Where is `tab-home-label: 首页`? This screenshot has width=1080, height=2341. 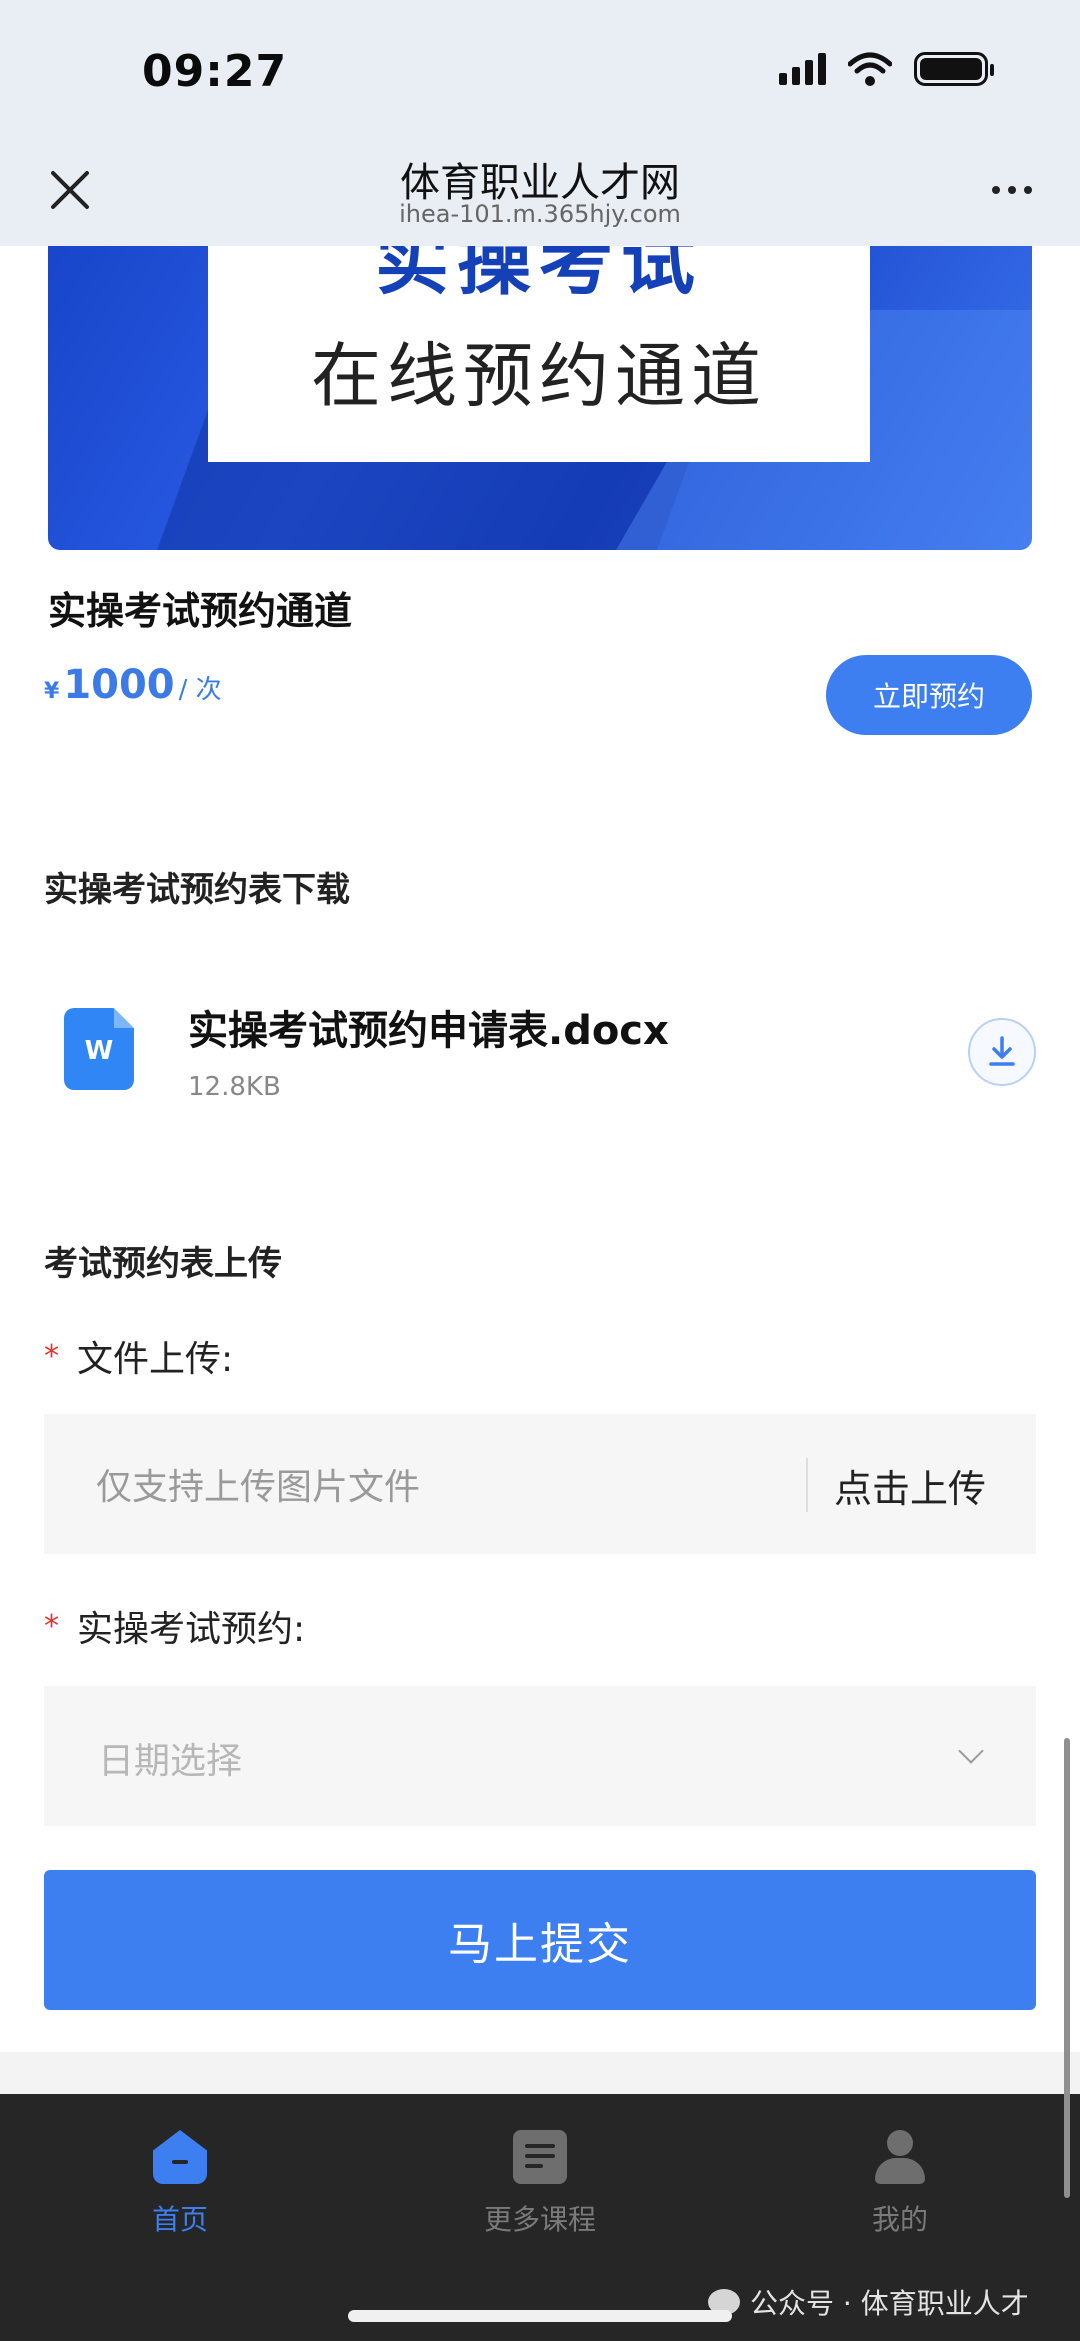
tab-home-label: 首页 is located at coordinates (179, 2219).